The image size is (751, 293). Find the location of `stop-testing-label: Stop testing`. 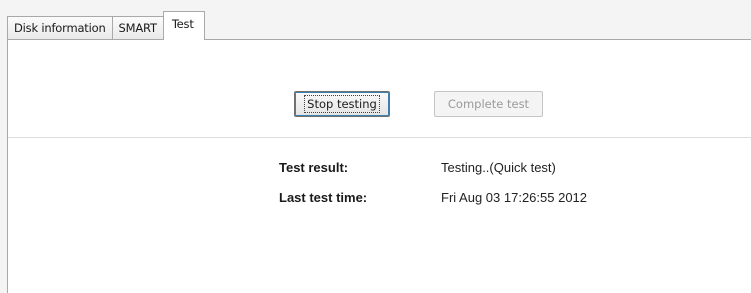

stop-testing-label: Stop testing is located at coordinates (342, 104).